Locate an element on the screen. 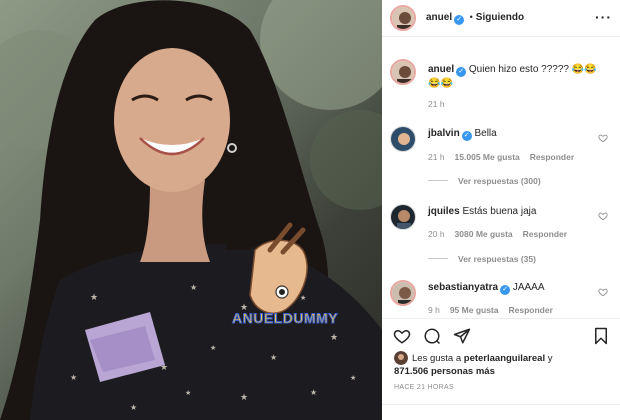 Image resolution: width=620 pixels, height=420 pixels. comment-time: 21 h is located at coordinates (436, 157).